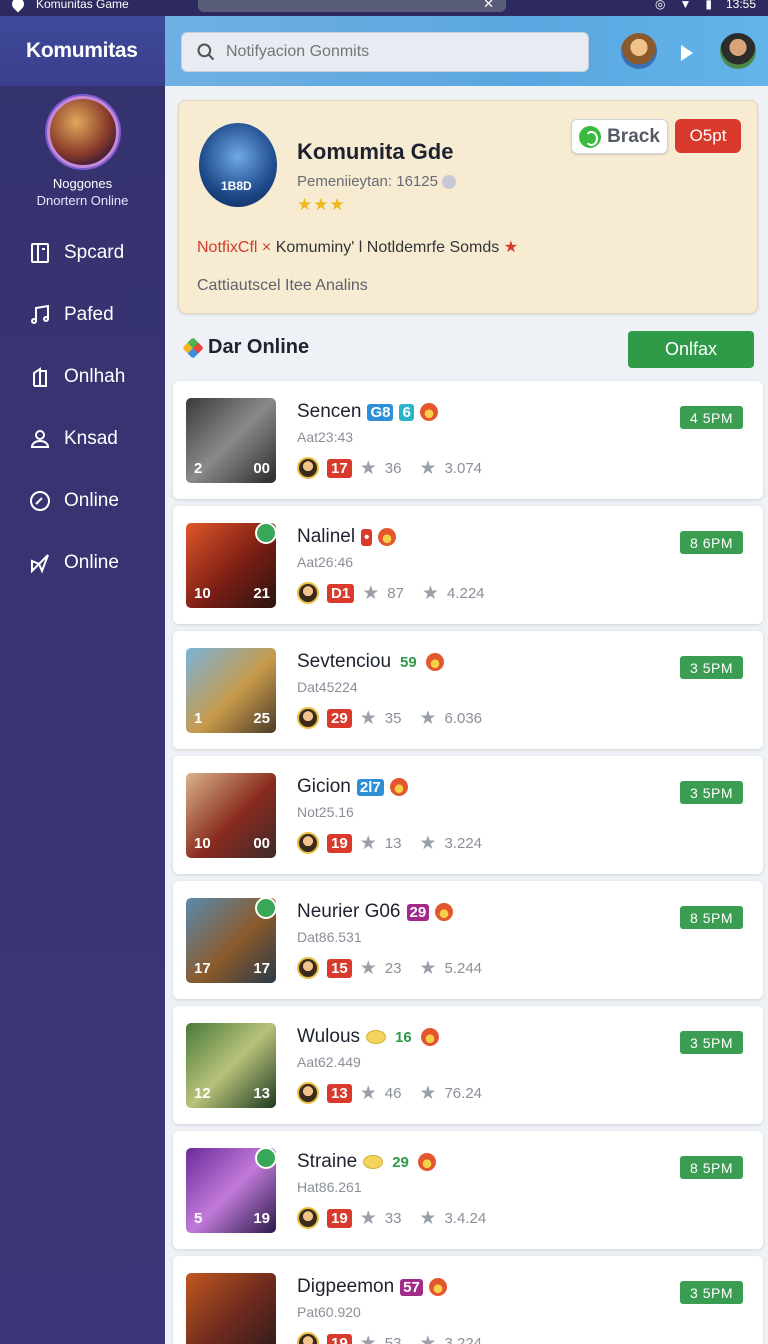  Describe the element at coordinates (418, 912) in the screenshot. I see `player-badge: 29` at that location.